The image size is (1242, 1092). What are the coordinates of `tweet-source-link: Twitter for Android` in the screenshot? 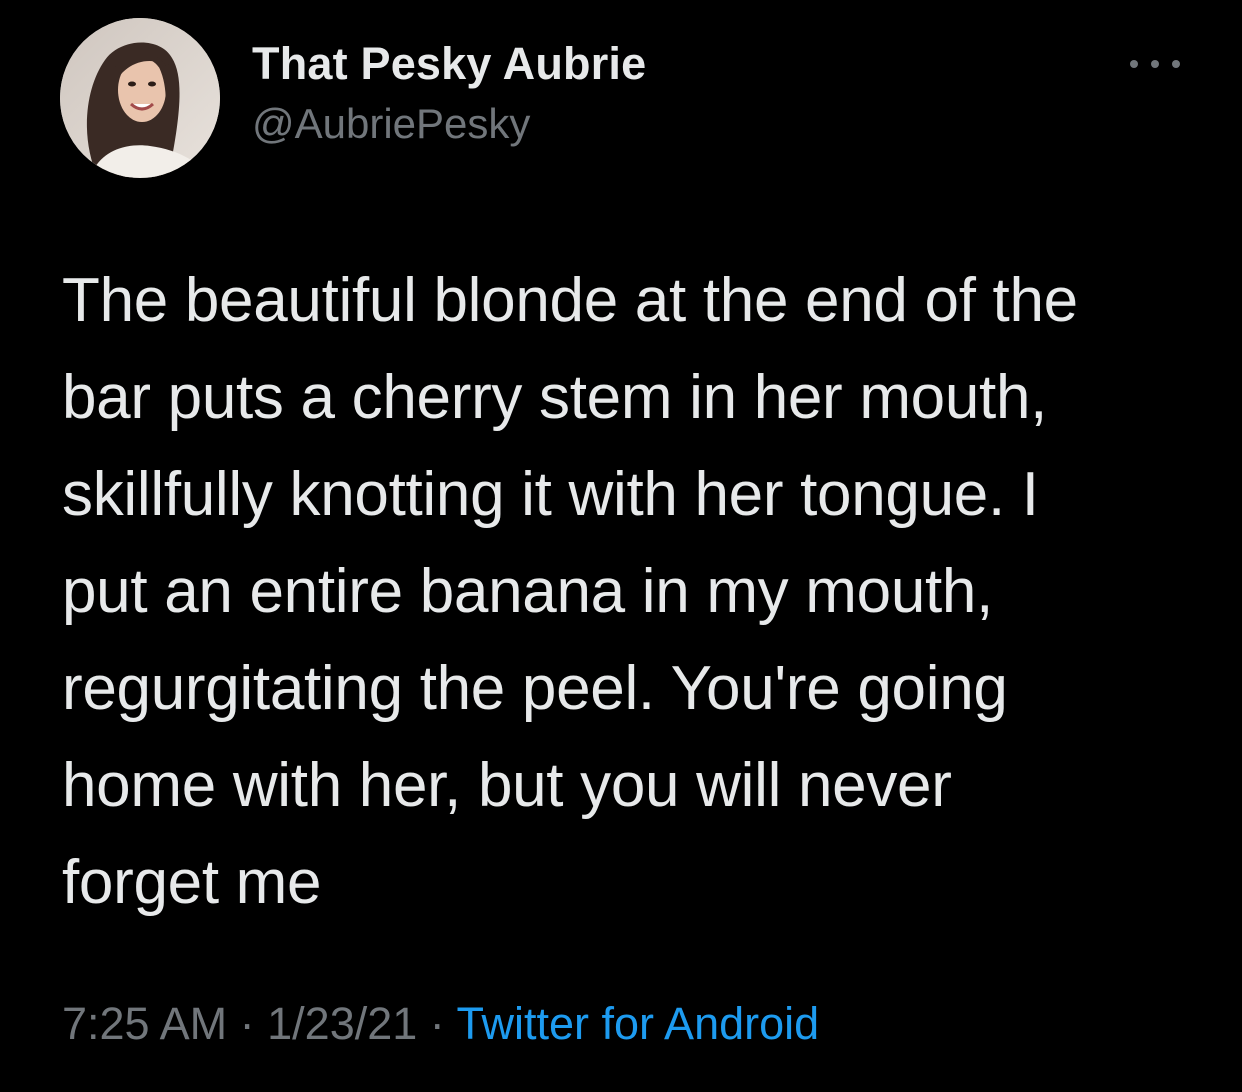 It's located at (638, 1023).